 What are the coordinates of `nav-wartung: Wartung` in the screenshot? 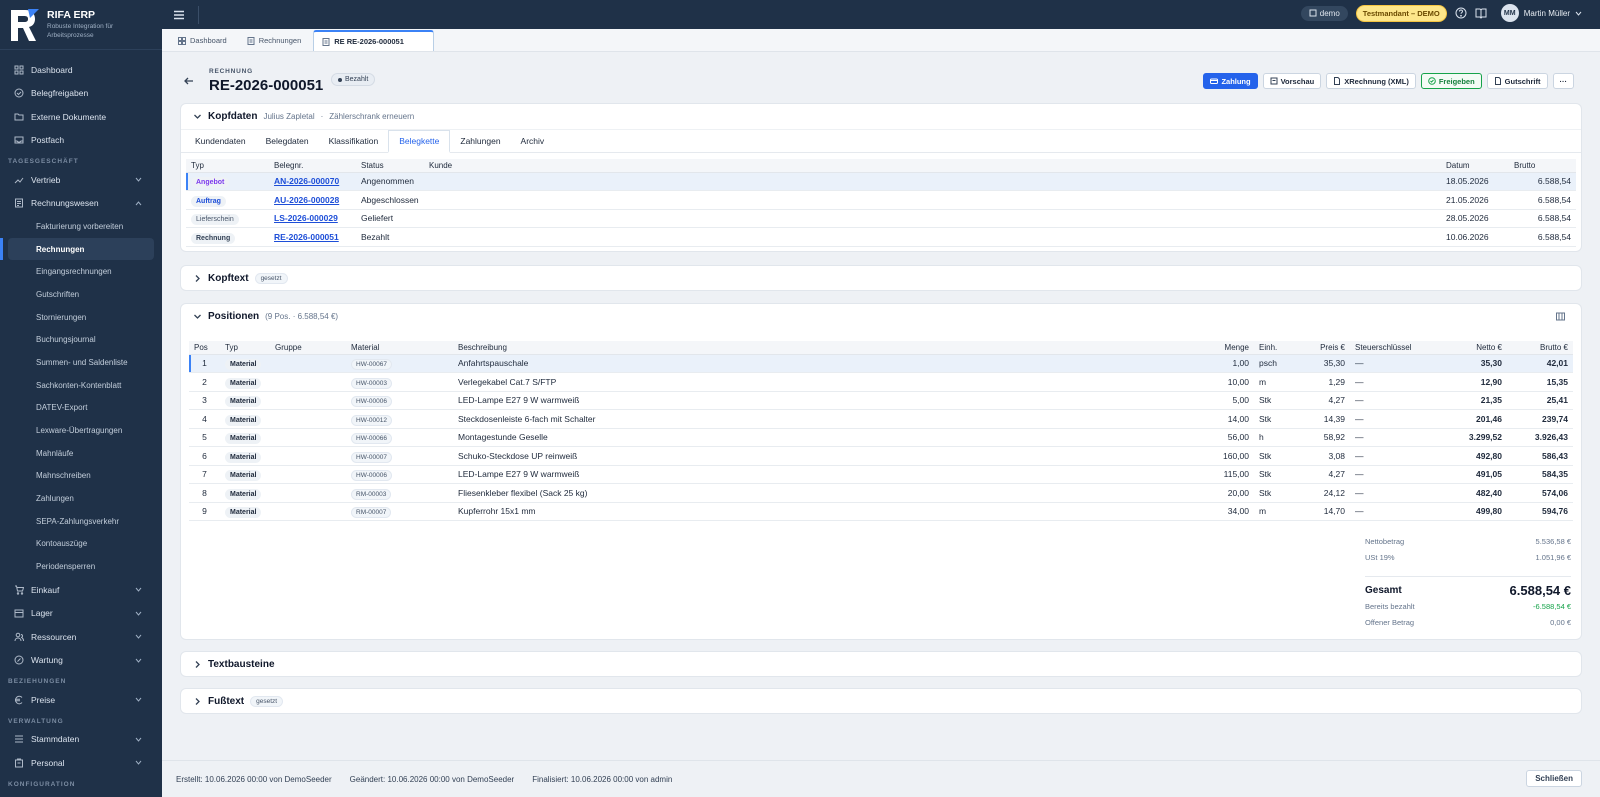 It's located at (81, 661).